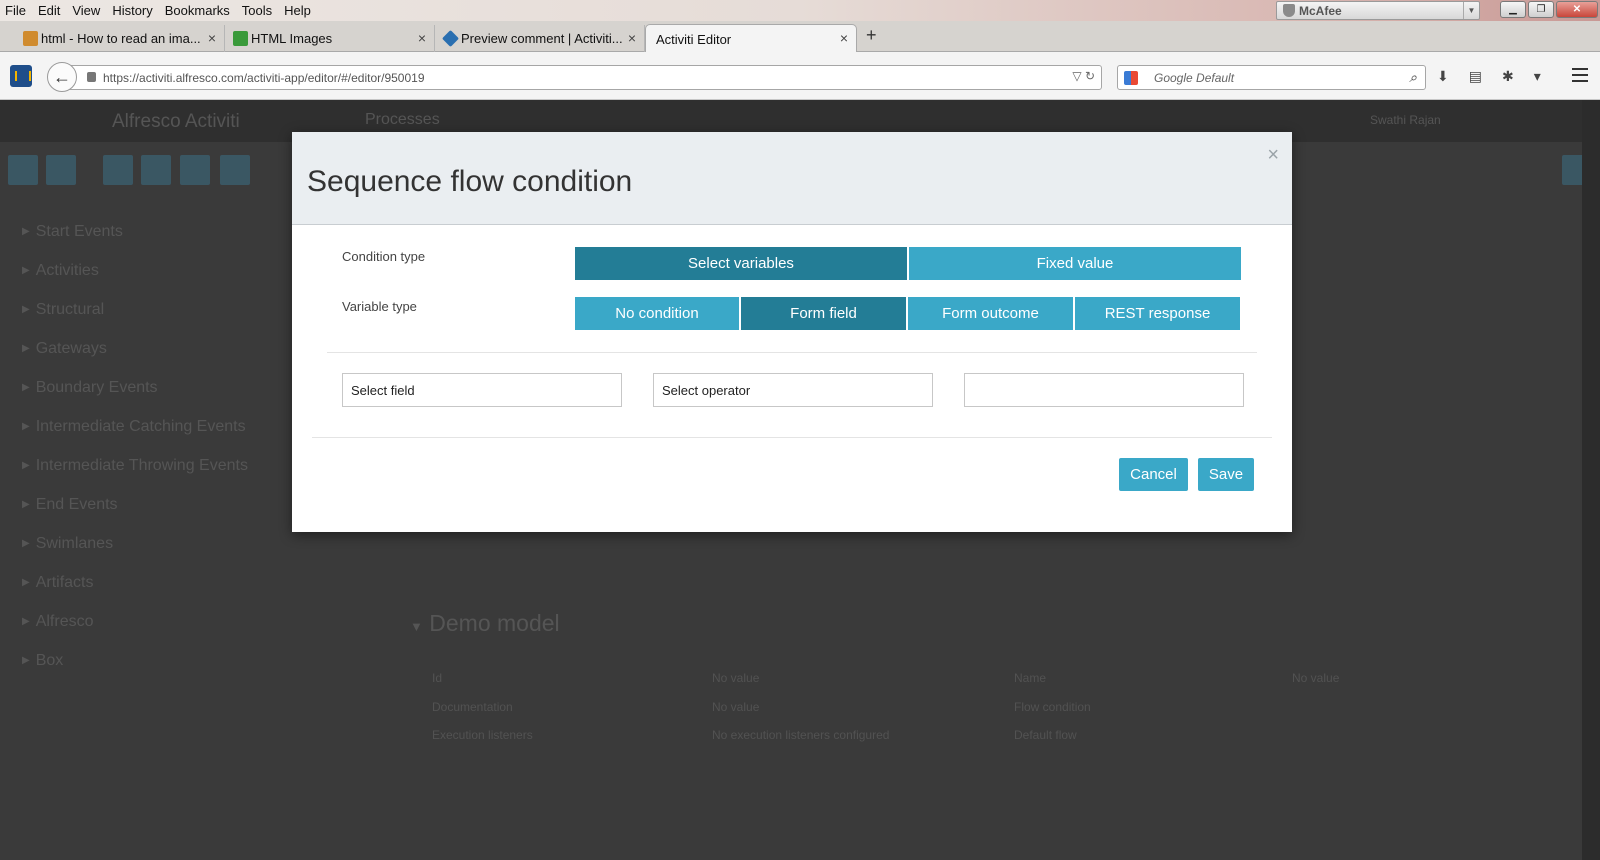 Image resolution: width=1600 pixels, height=860 pixels. What do you see at coordinates (416, 626) in the screenshot?
I see `caret-down-icon: ▼` at bounding box center [416, 626].